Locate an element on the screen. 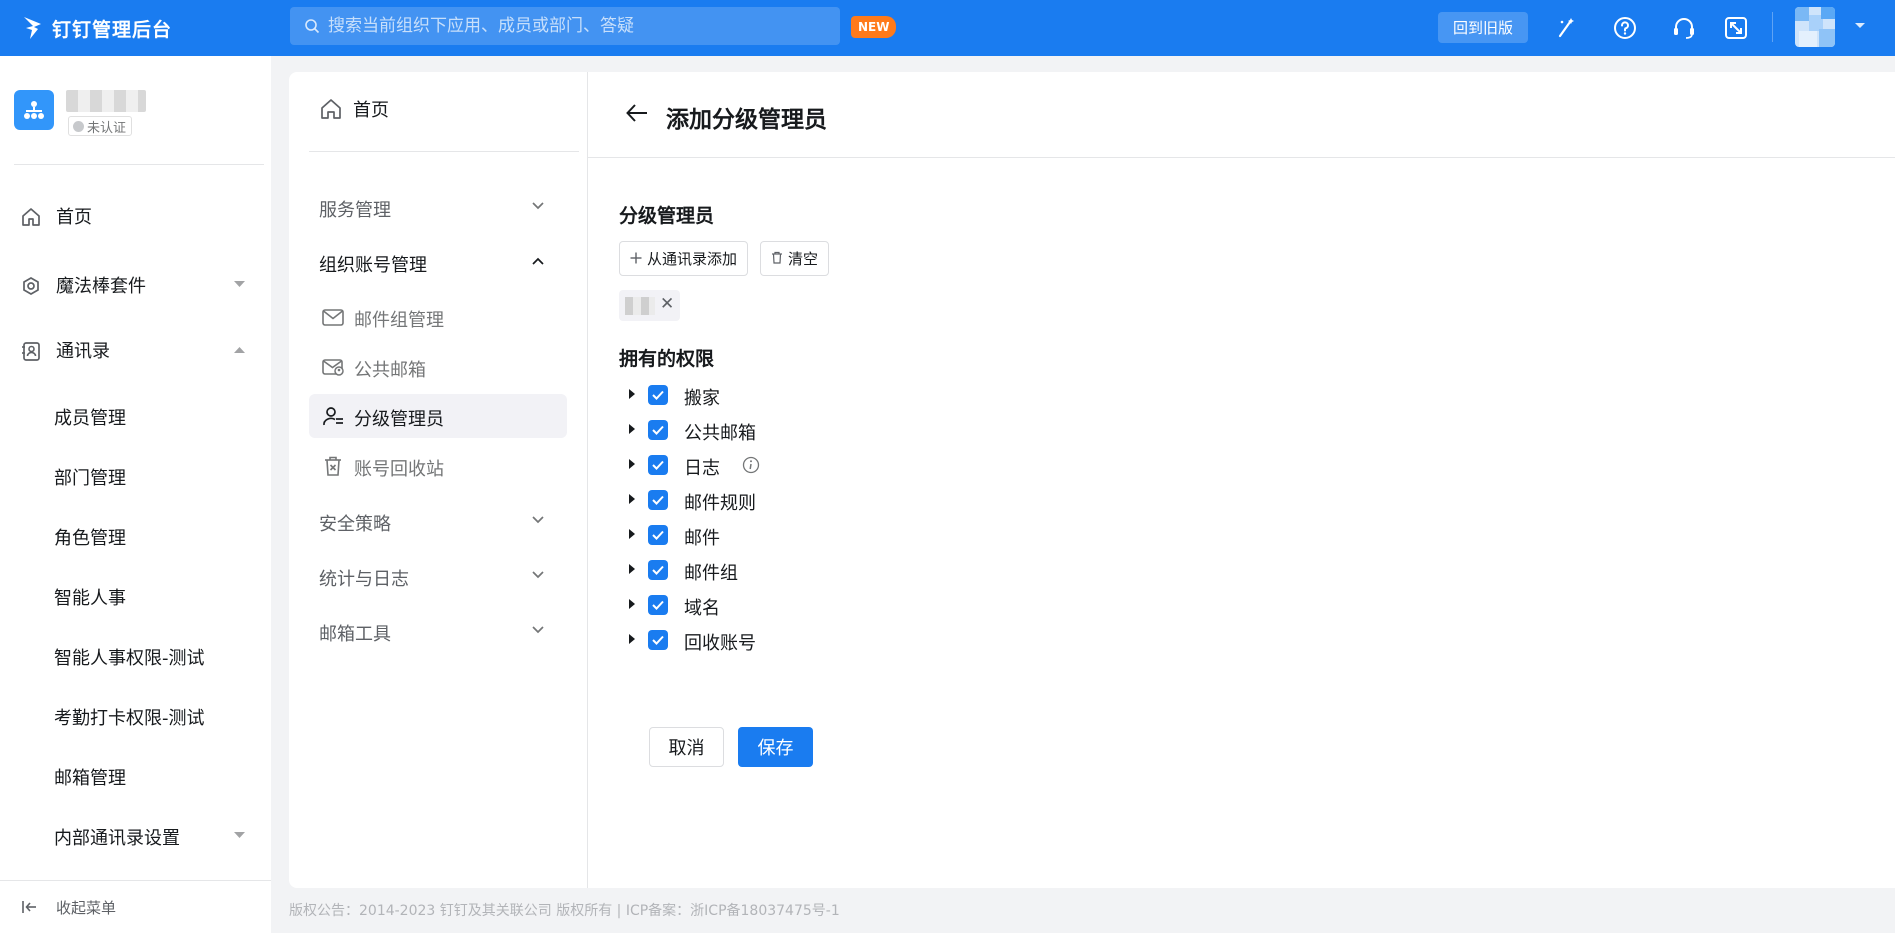 The height and width of the screenshot is (933, 1895). permission-item-mail: 邮件 is located at coordinates (769, 535).